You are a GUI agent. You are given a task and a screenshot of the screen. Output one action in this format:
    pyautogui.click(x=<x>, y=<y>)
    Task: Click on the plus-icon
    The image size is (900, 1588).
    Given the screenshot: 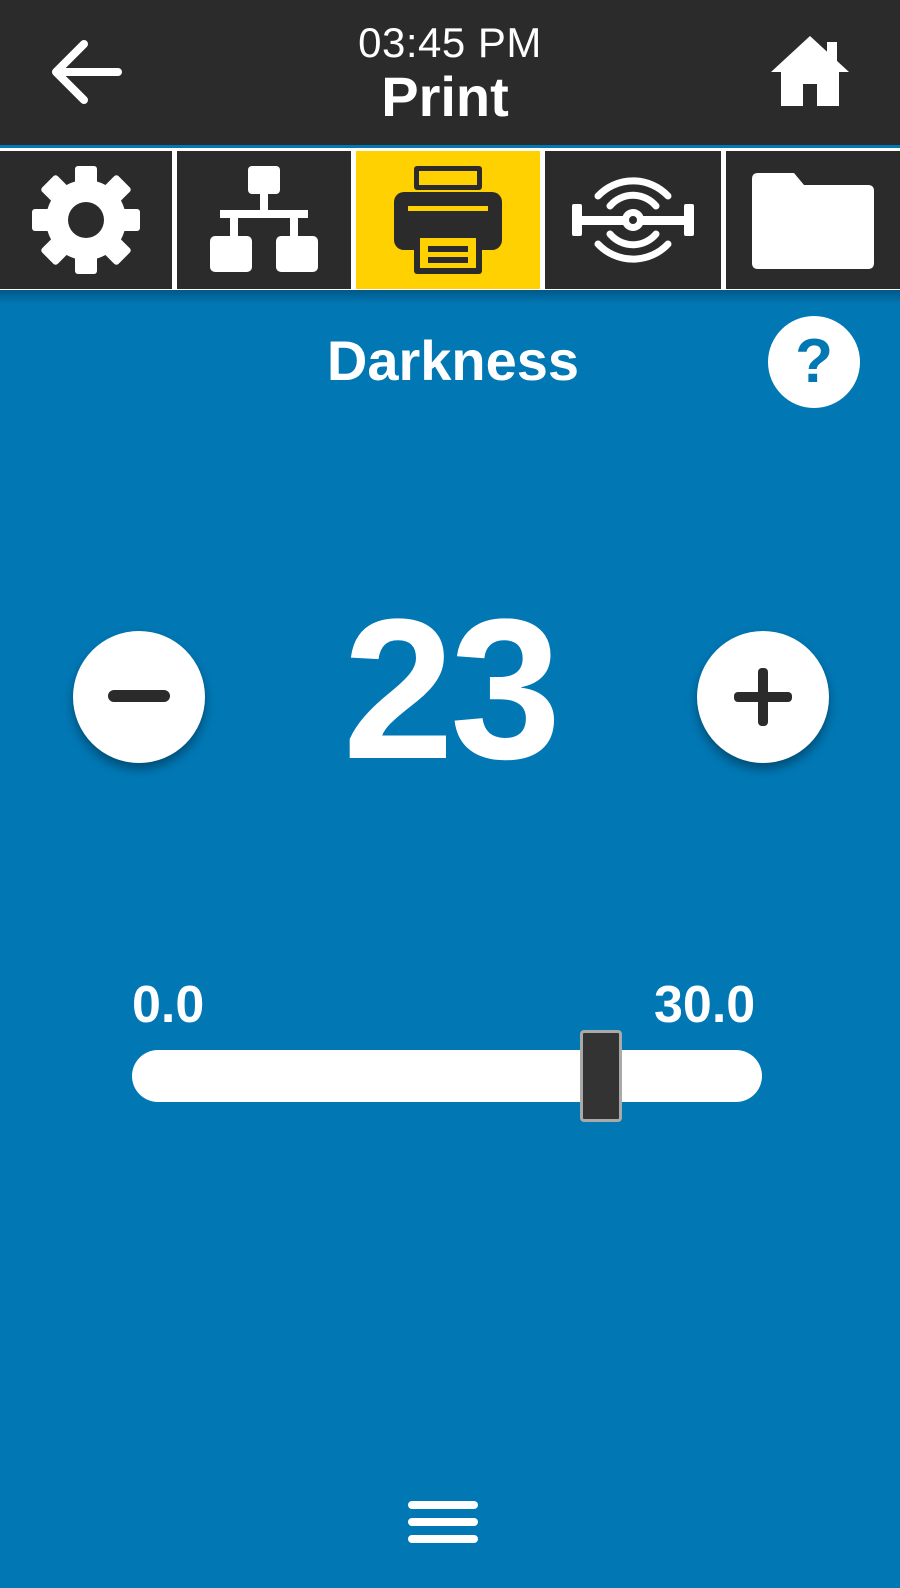 What is the action you would take?
    pyautogui.click(x=763, y=697)
    